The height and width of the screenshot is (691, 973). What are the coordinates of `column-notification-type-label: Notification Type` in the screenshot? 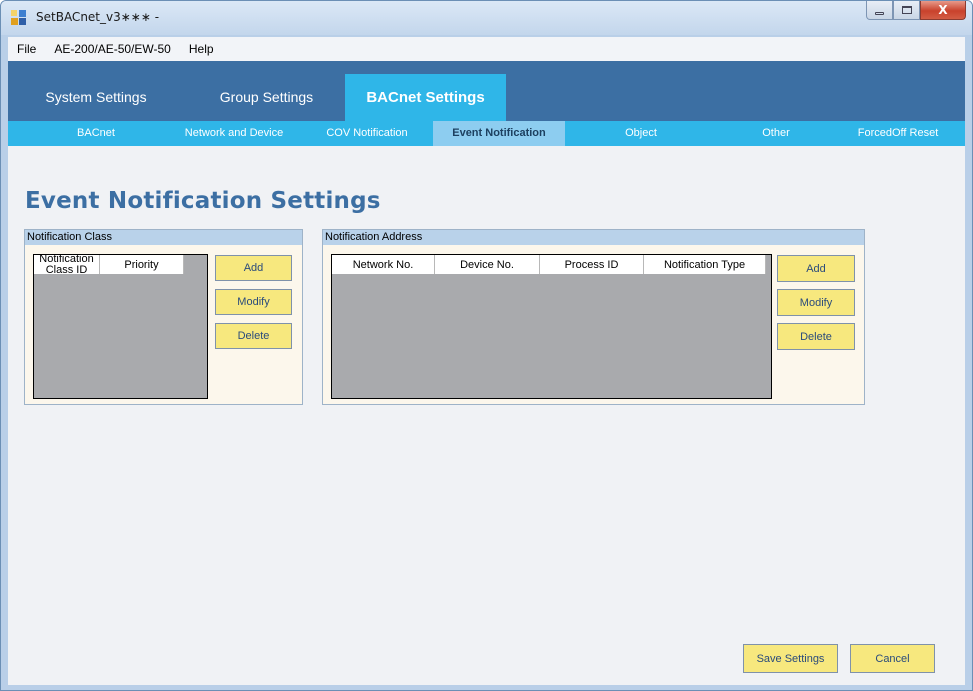 It's located at (704, 264).